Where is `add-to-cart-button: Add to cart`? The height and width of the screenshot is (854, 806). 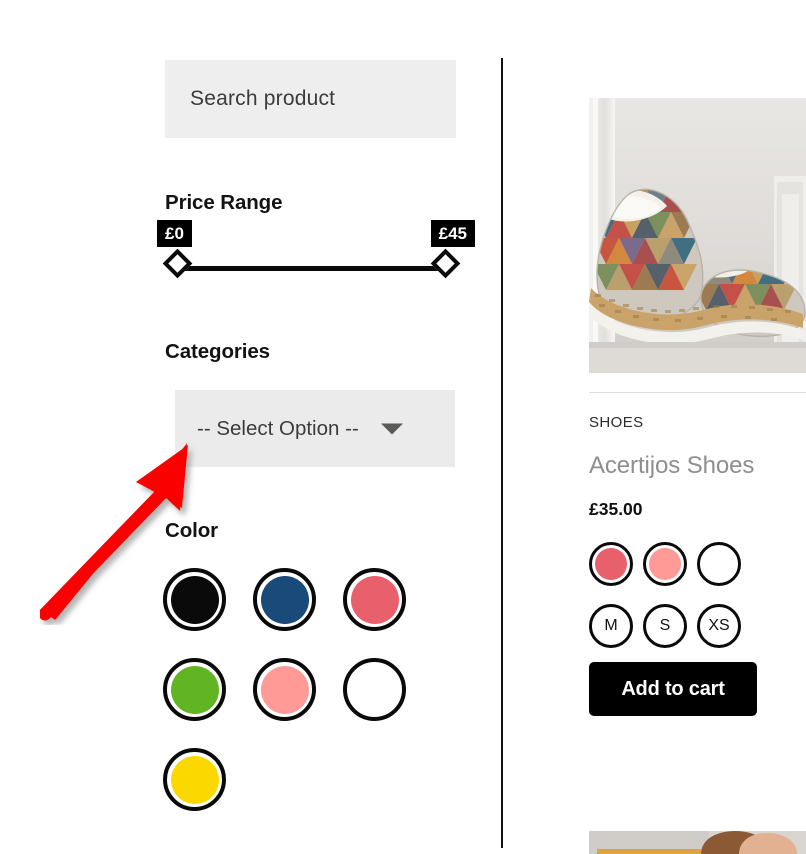 add-to-cart-button: Add to cart is located at coordinates (673, 689).